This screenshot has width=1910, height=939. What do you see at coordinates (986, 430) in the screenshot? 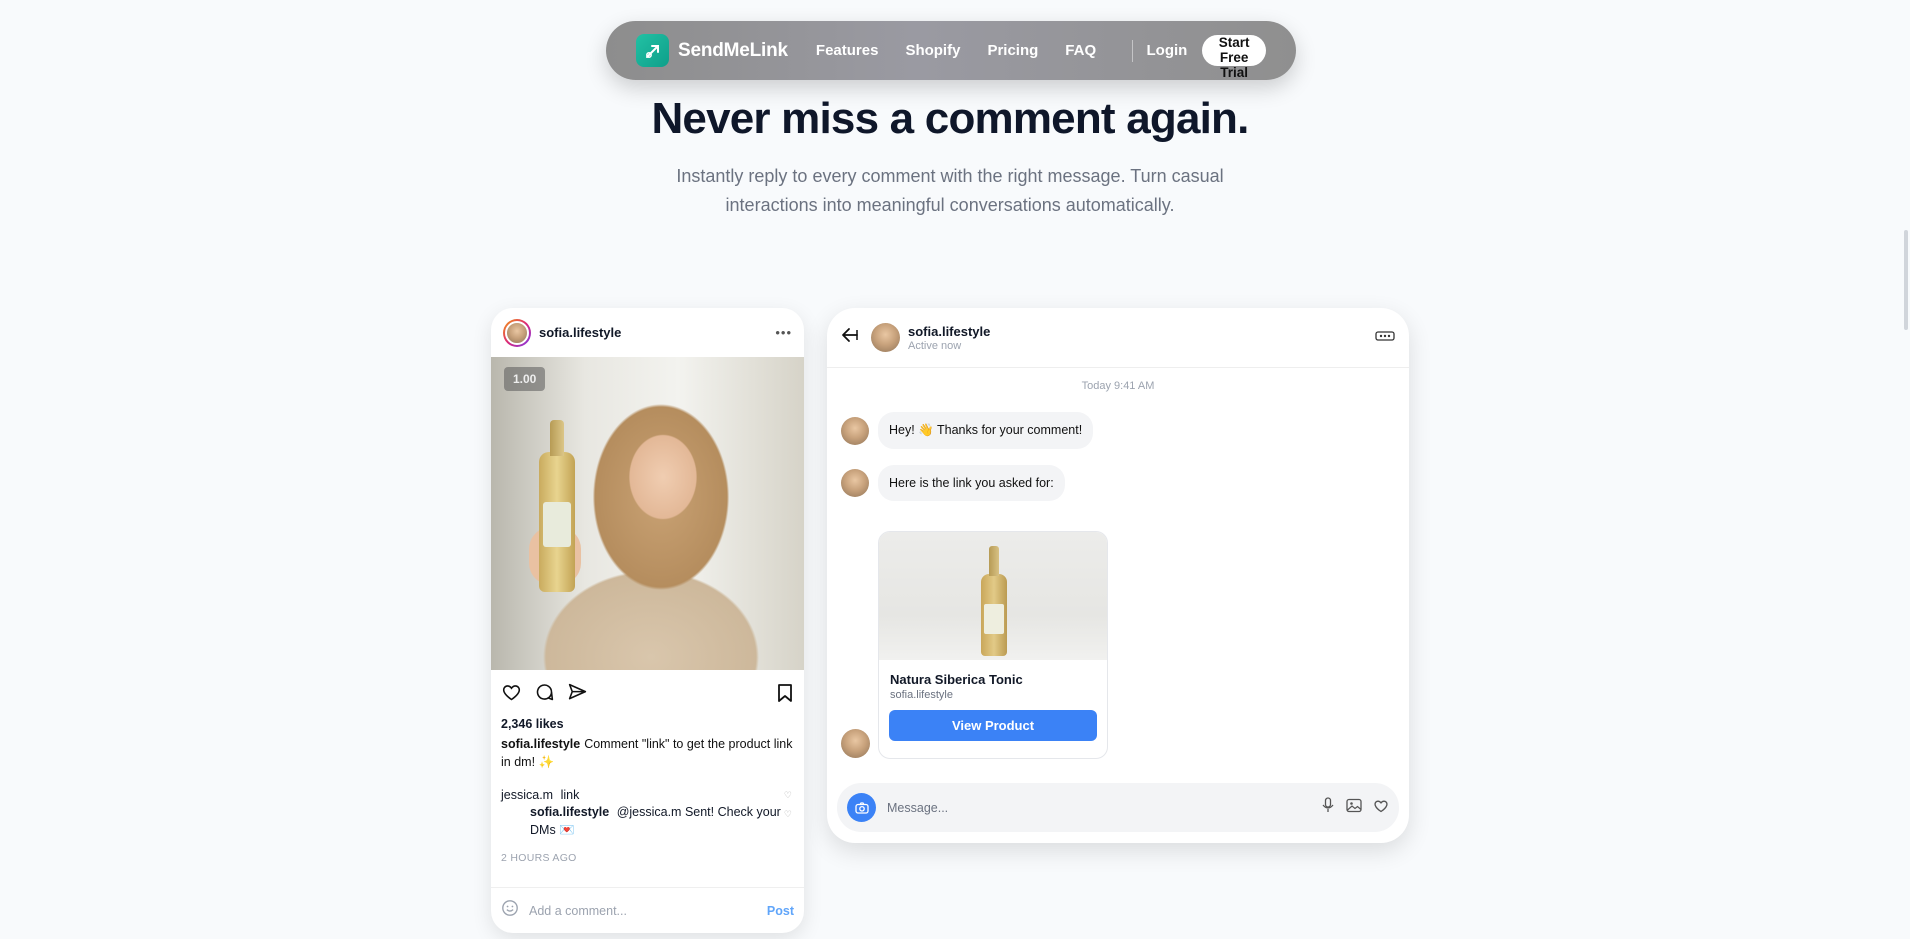
I see `message-bubble: Hey! 👋 Thanks for your comment!` at bounding box center [986, 430].